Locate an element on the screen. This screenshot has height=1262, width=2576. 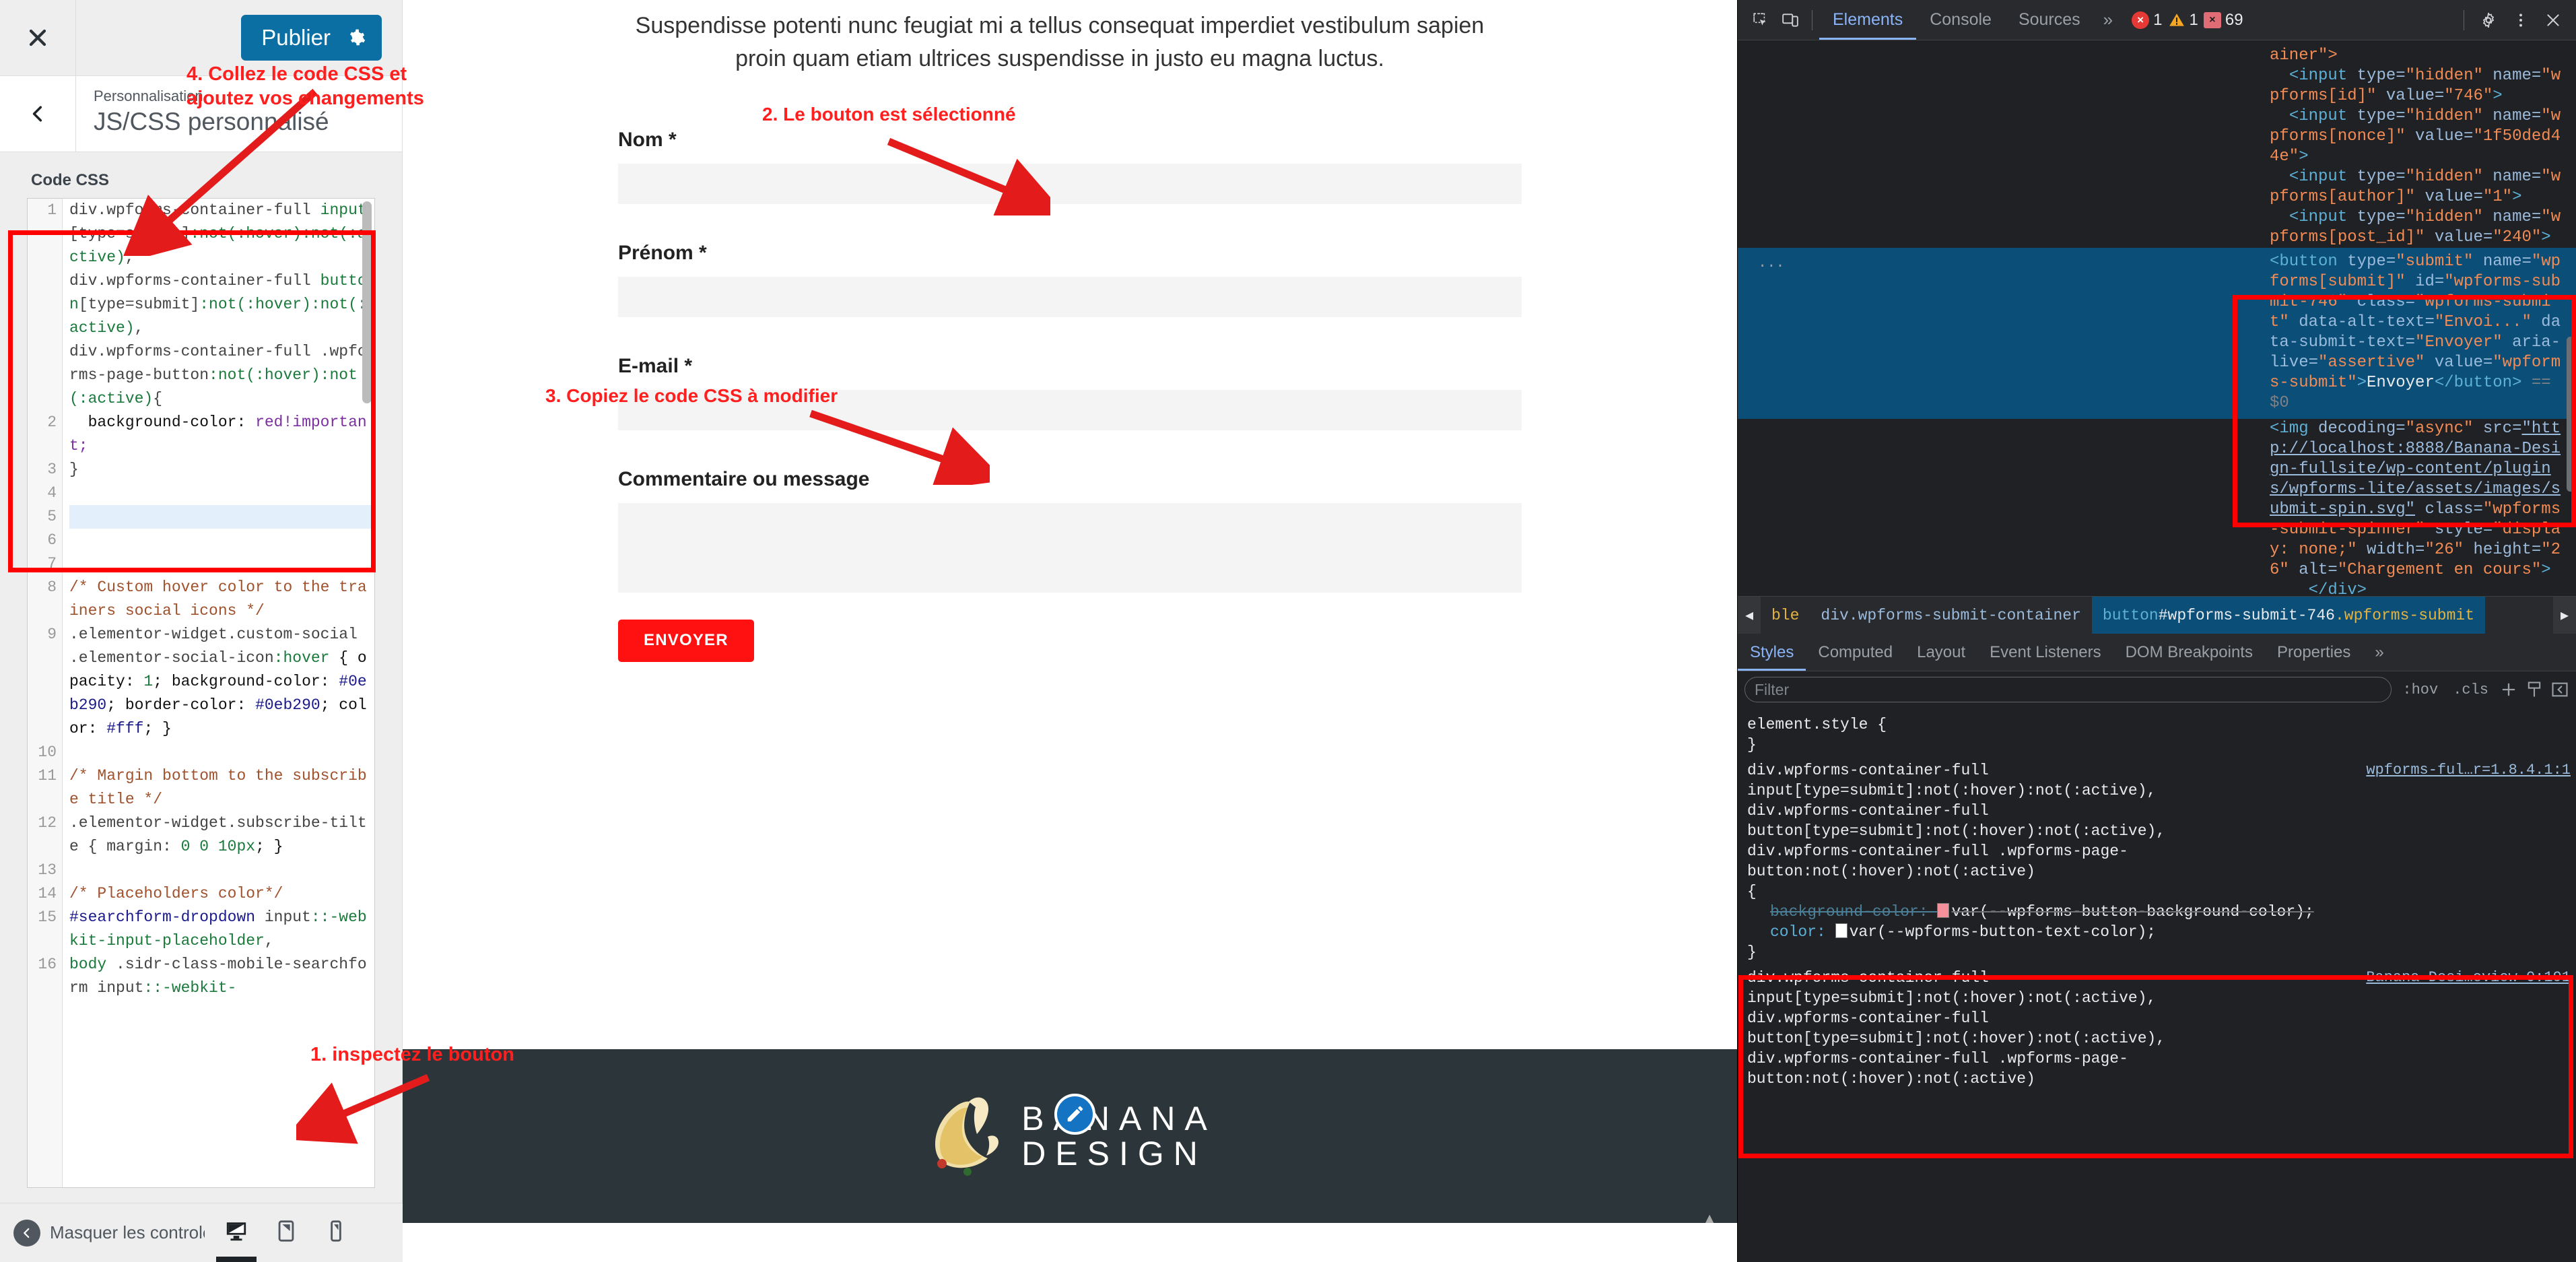
breadcrumb-item: ble is located at coordinates (1785, 615).